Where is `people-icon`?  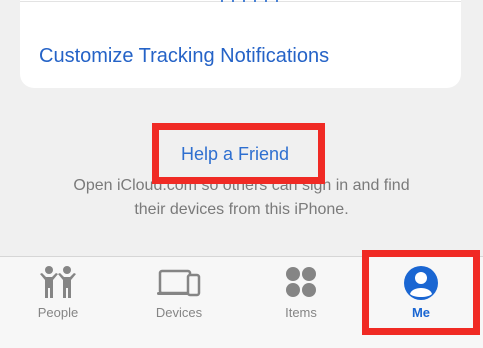
people-icon is located at coordinates (58, 284).